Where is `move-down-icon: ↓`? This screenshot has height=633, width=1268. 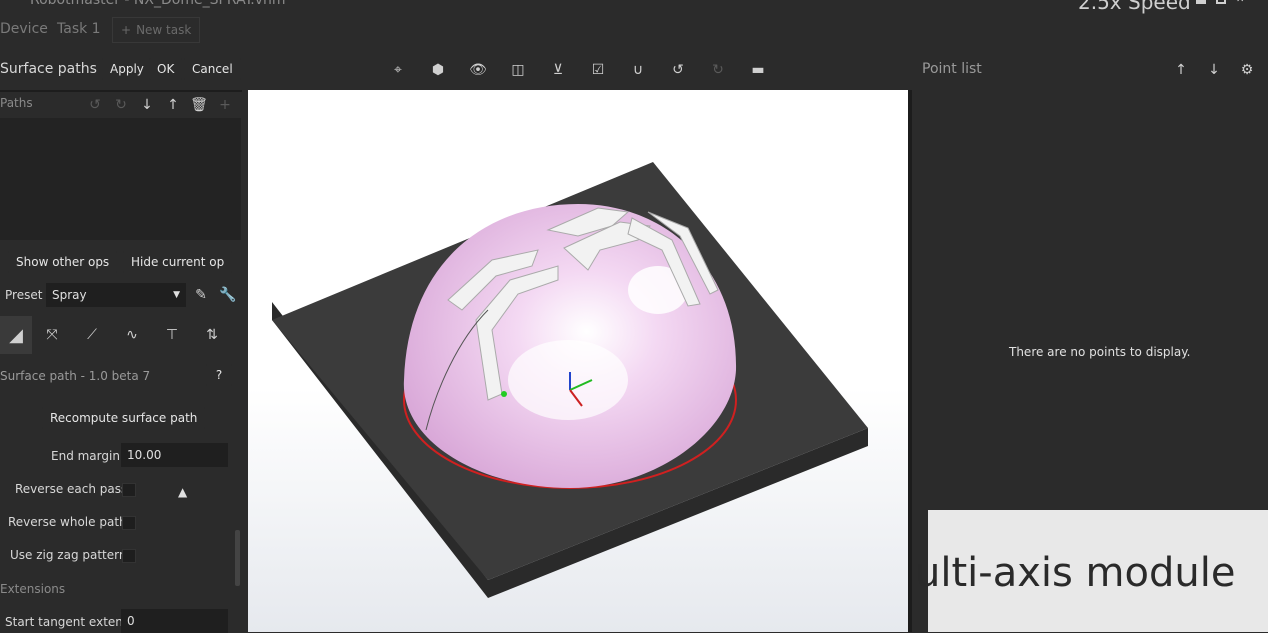 move-down-icon: ↓ is located at coordinates (147, 105).